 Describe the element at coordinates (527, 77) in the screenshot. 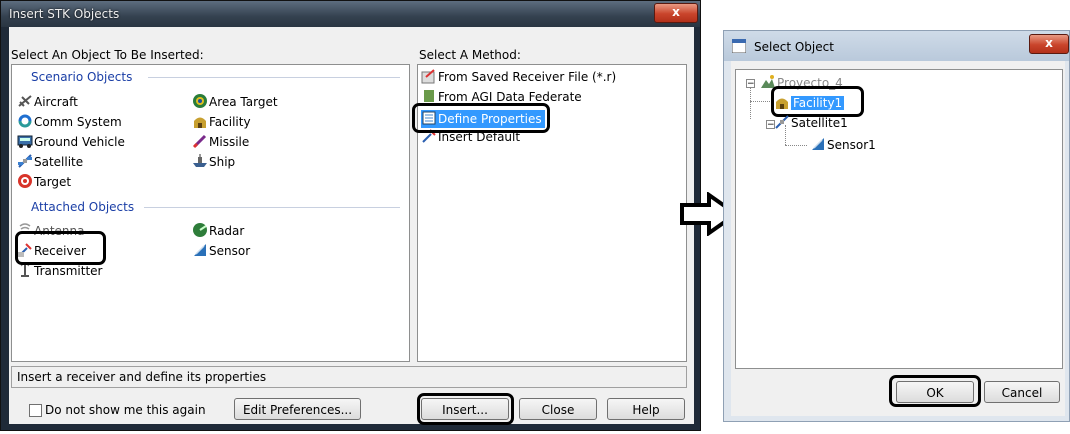

I see `method-label: From Saved Receiver File (*.r)` at that location.